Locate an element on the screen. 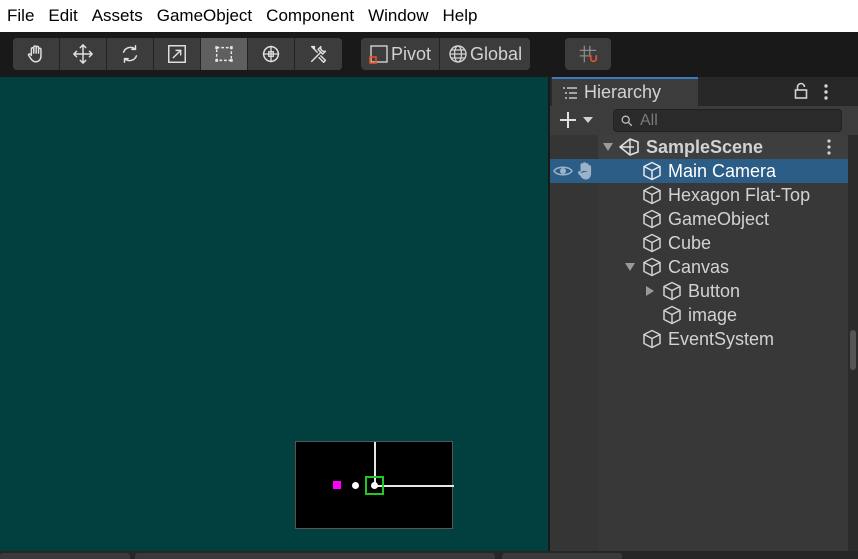  pivot-label: Pivot is located at coordinates (411, 53).